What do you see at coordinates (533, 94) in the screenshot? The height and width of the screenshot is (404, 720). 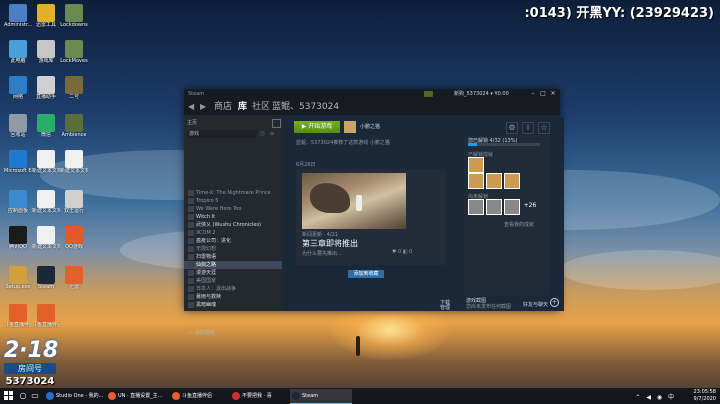 I see `minimize-icon: –` at bounding box center [533, 94].